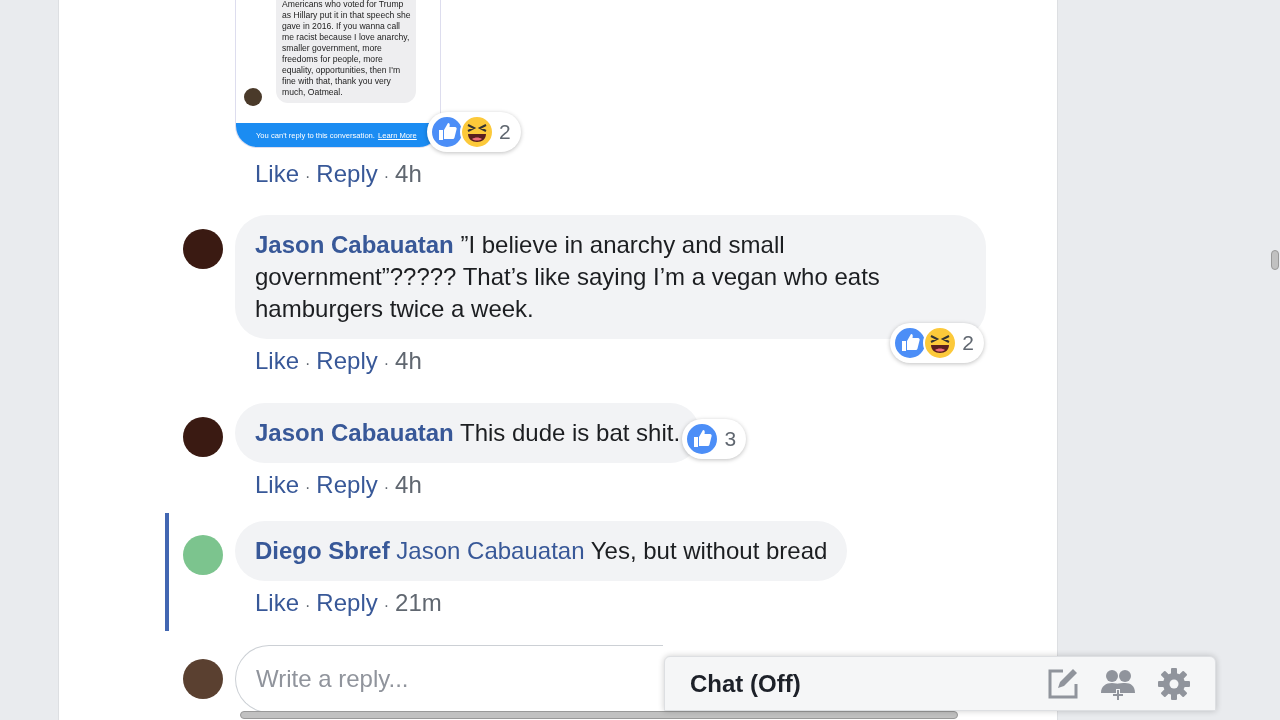 The height and width of the screenshot is (720, 1280). Describe the element at coordinates (477, 132) in the screenshot. I see `laughing-reaction-icon` at that location.